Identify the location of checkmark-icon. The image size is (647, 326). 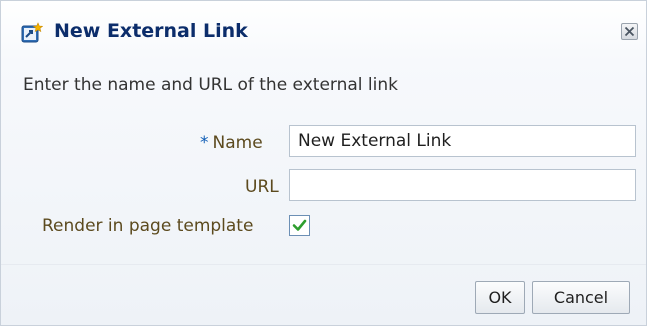
(299, 225).